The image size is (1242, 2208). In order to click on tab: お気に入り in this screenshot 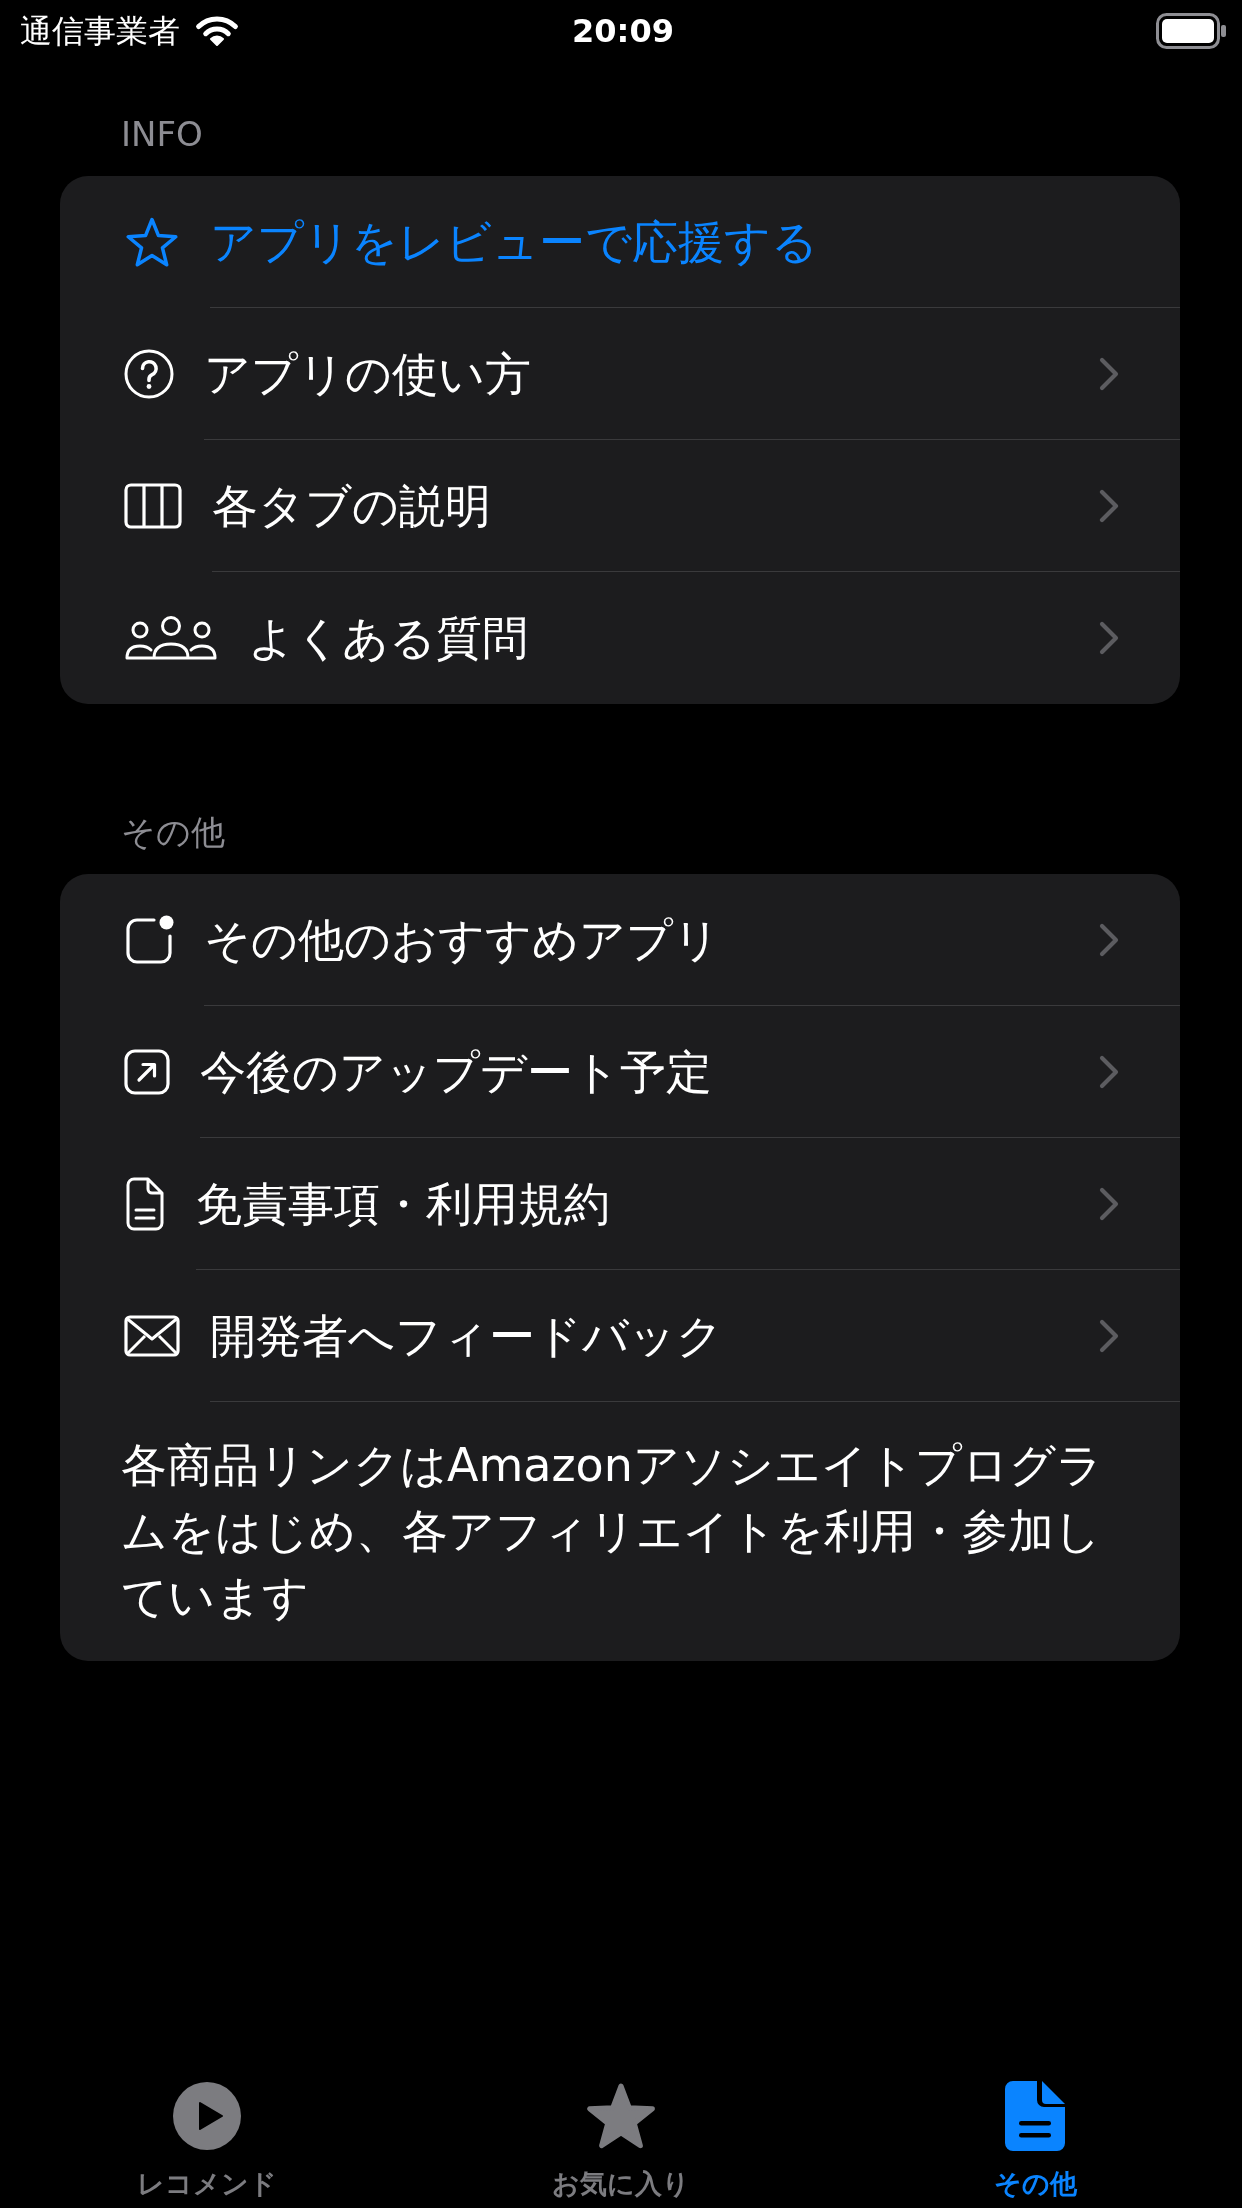, I will do `click(621, 2139)`.